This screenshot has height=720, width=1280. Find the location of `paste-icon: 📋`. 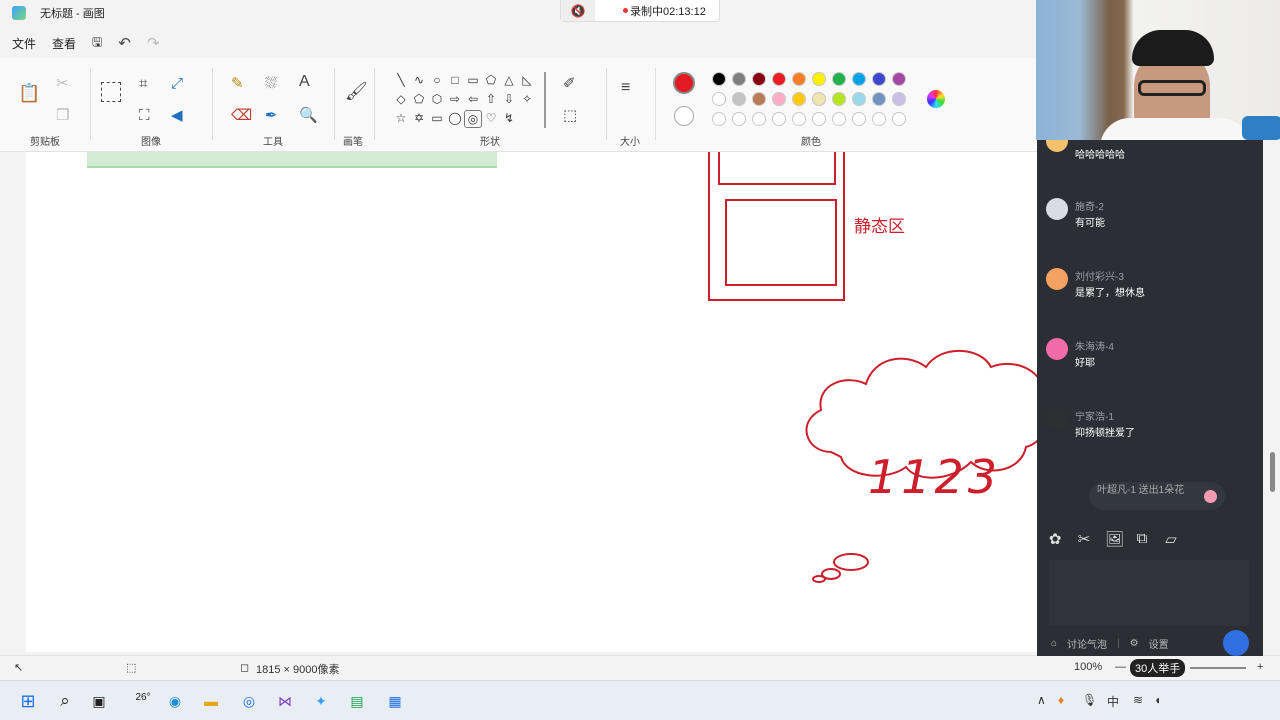

paste-icon: 📋 is located at coordinates (29, 93).